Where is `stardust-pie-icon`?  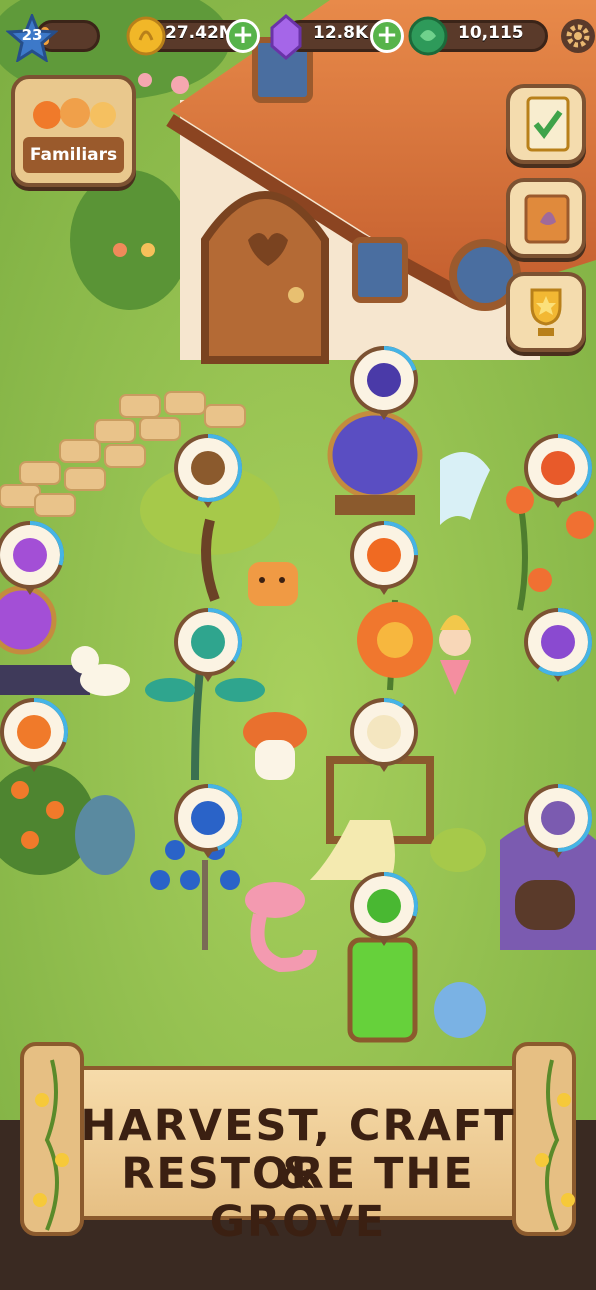 stardust-pie-icon is located at coordinates (558, 818).